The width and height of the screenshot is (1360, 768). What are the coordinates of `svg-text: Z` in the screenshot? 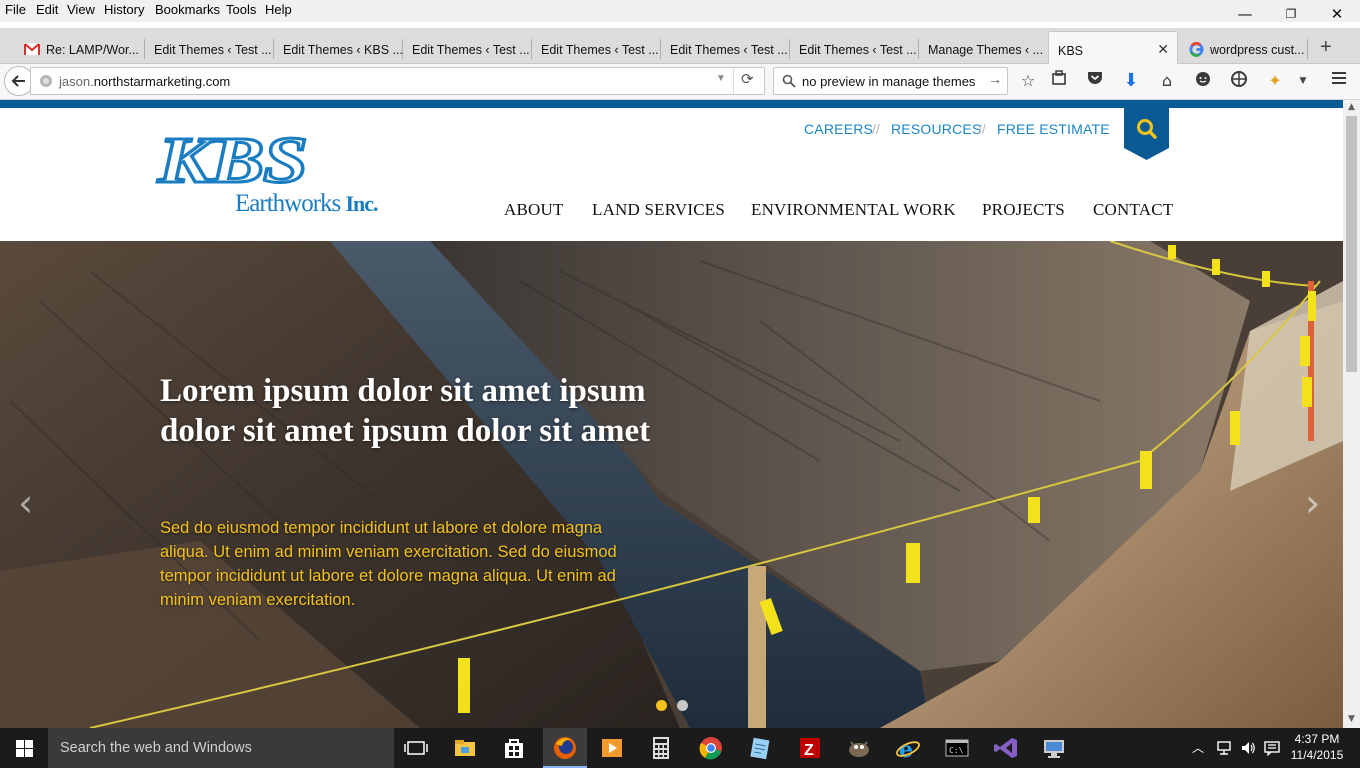 It's located at (809, 750).